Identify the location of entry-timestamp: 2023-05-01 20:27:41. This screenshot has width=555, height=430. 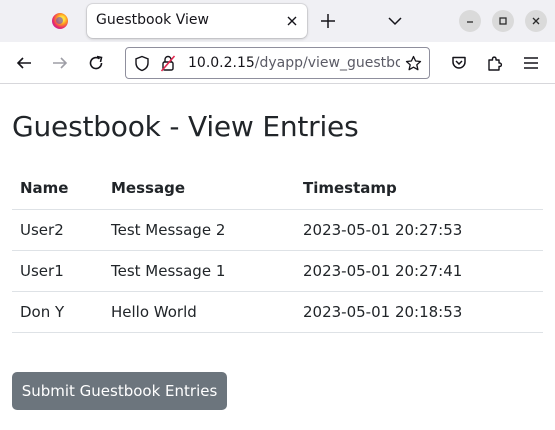
(419, 271).